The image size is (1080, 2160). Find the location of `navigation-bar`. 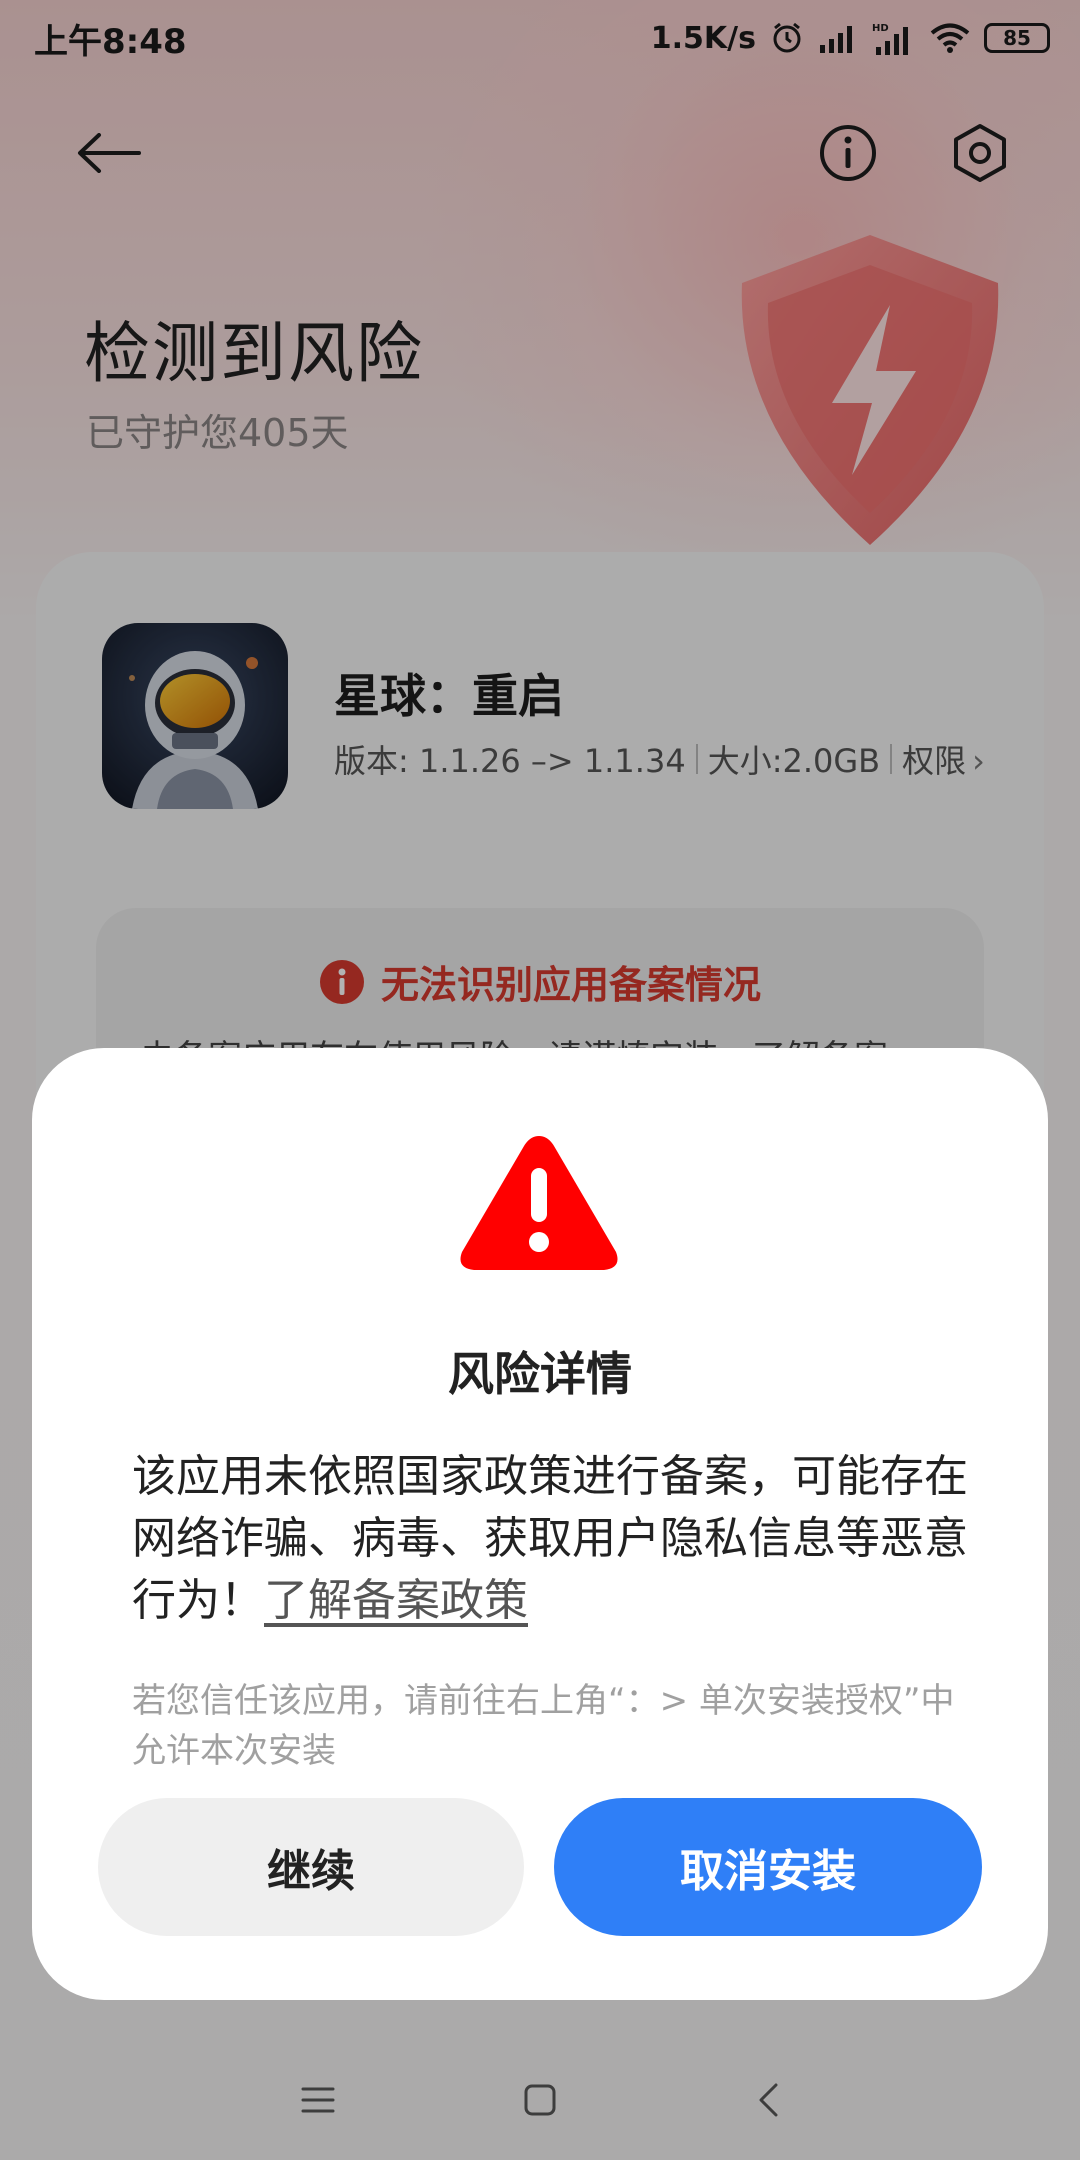

navigation-bar is located at coordinates (540, 2100).